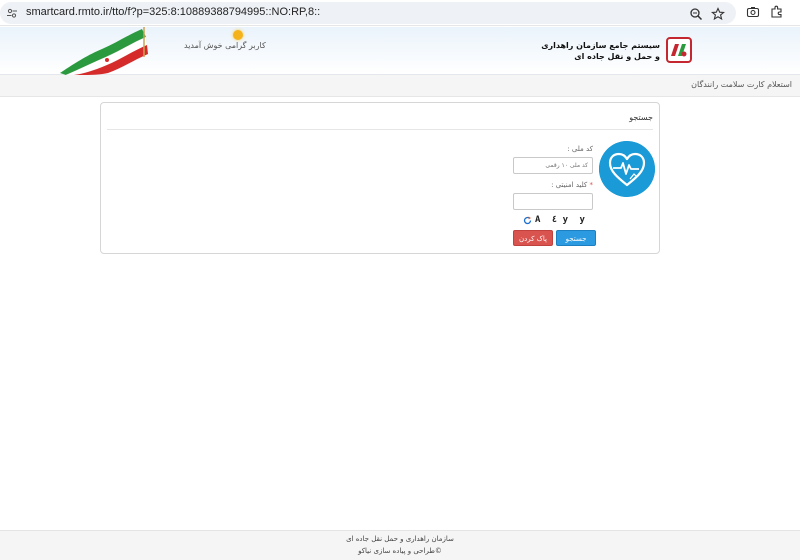 The height and width of the screenshot is (560, 800). Describe the element at coordinates (777, 12) in the screenshot. I see `extensions-icon` at that location.